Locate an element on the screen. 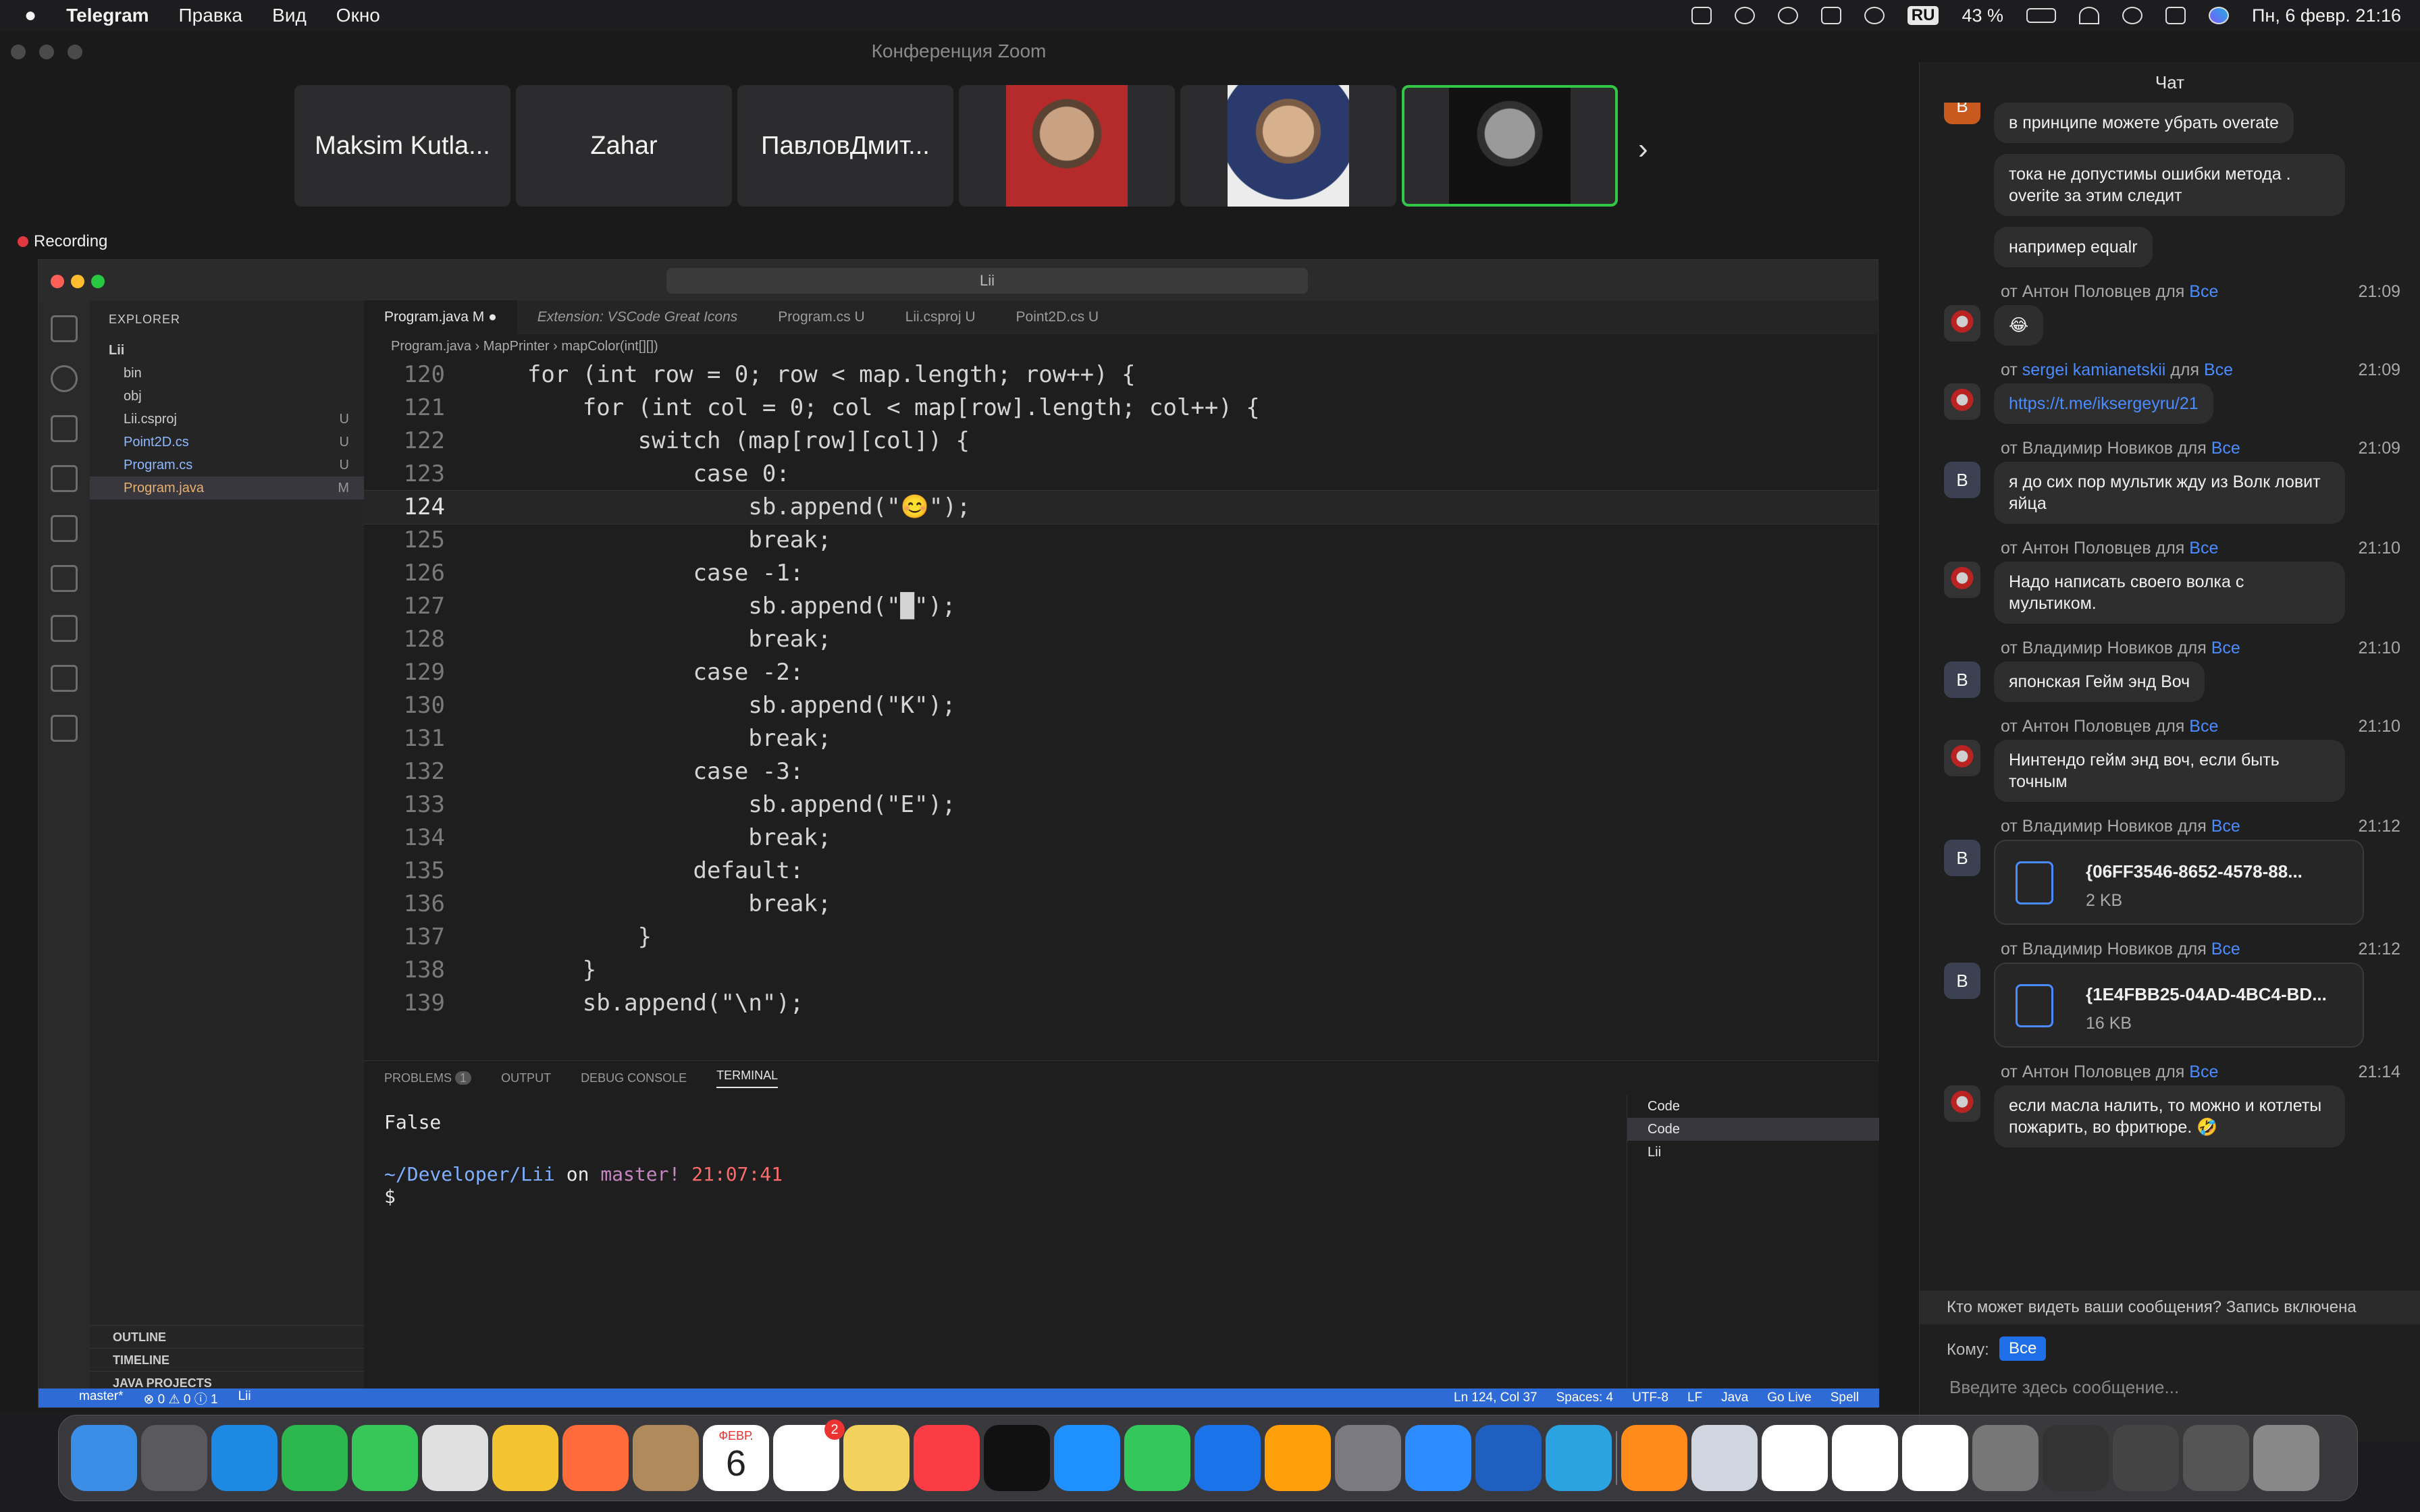  app-store-icon is located at coordinates (1087, 1458).